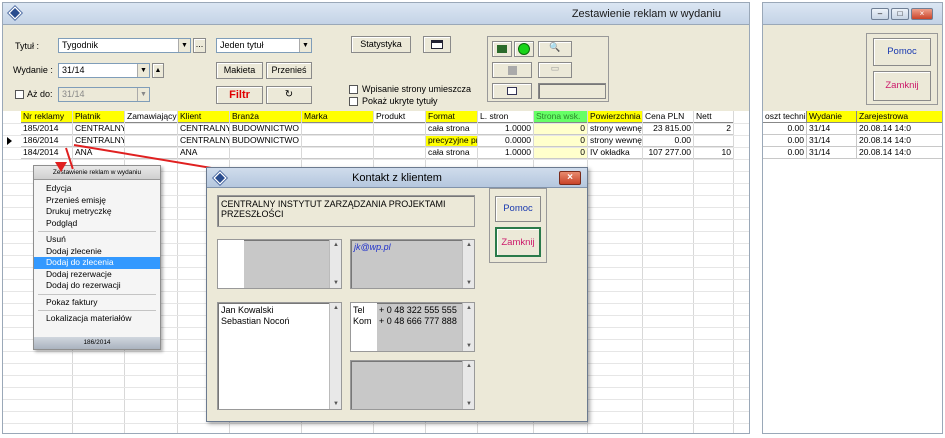 The width and height of the screenshot is (945, 438). Describe the element at coordinates (47, 129) in the screenshot. I see `table-cell: 185/2014` at that location.